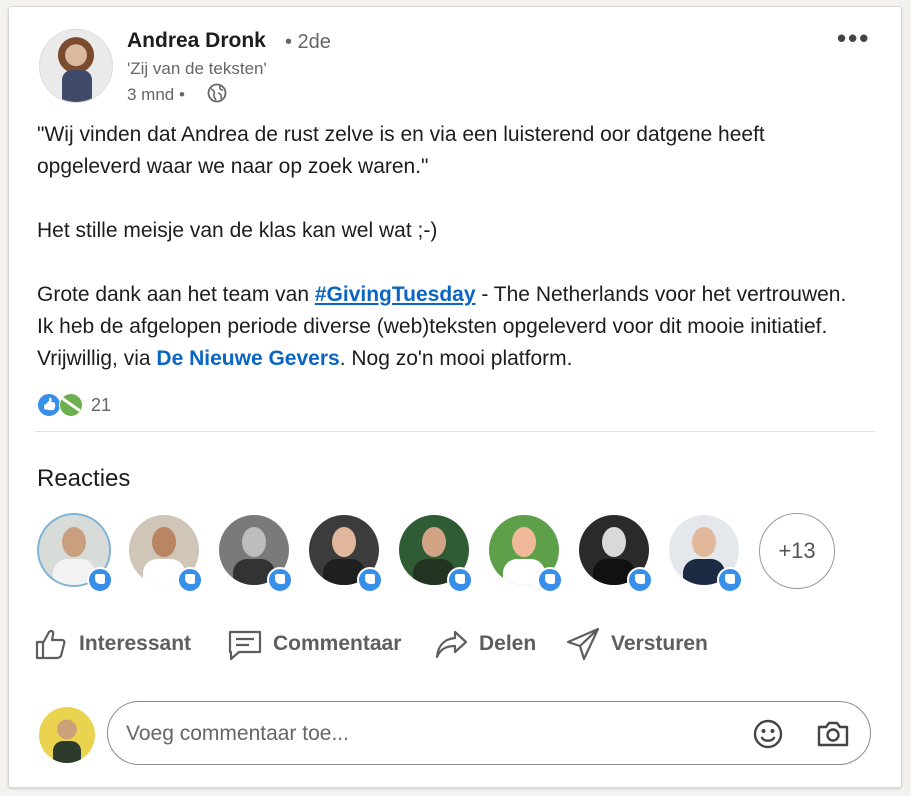 This screenshot has width=911, height=796. I want to click on author-headline: 'Zij van de teksten', so click(197, 68).